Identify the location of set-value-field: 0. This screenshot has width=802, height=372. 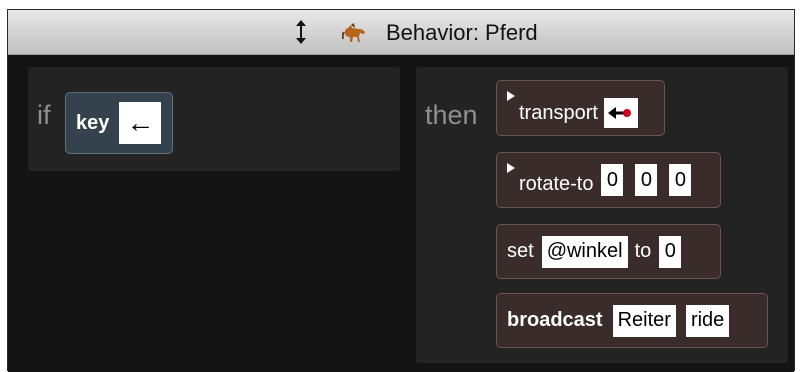
(670, 251).